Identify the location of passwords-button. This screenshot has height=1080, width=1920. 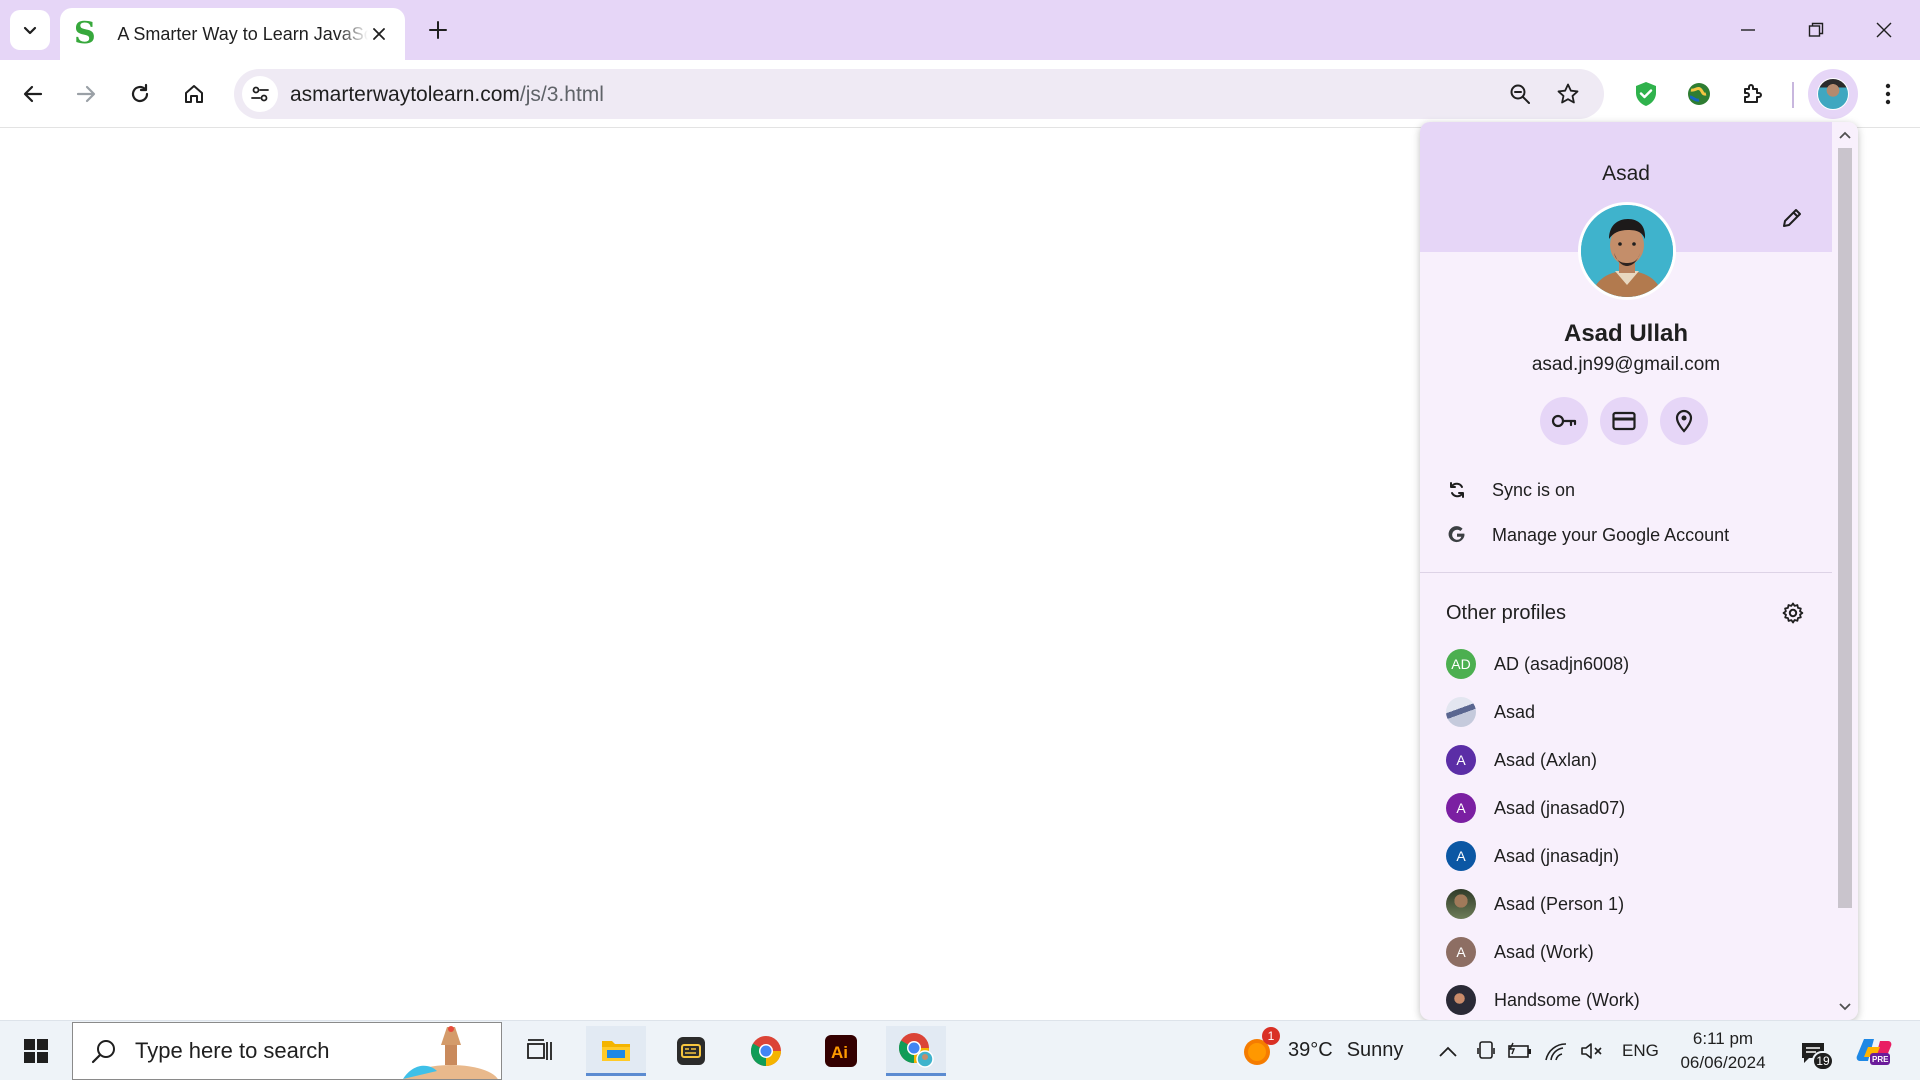
(1564, 421).